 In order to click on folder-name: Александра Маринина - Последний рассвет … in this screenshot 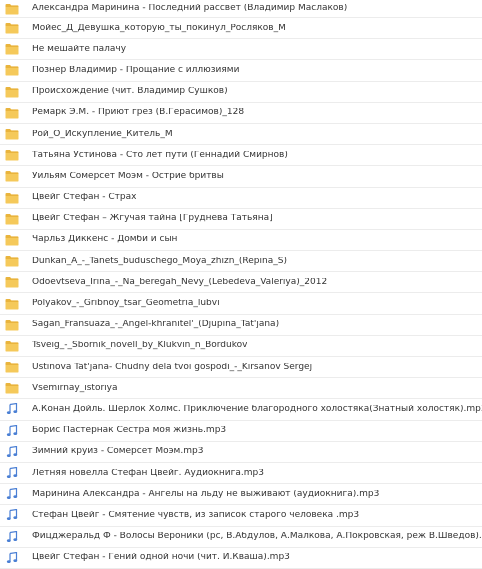, I will do `click(190, 8)`.